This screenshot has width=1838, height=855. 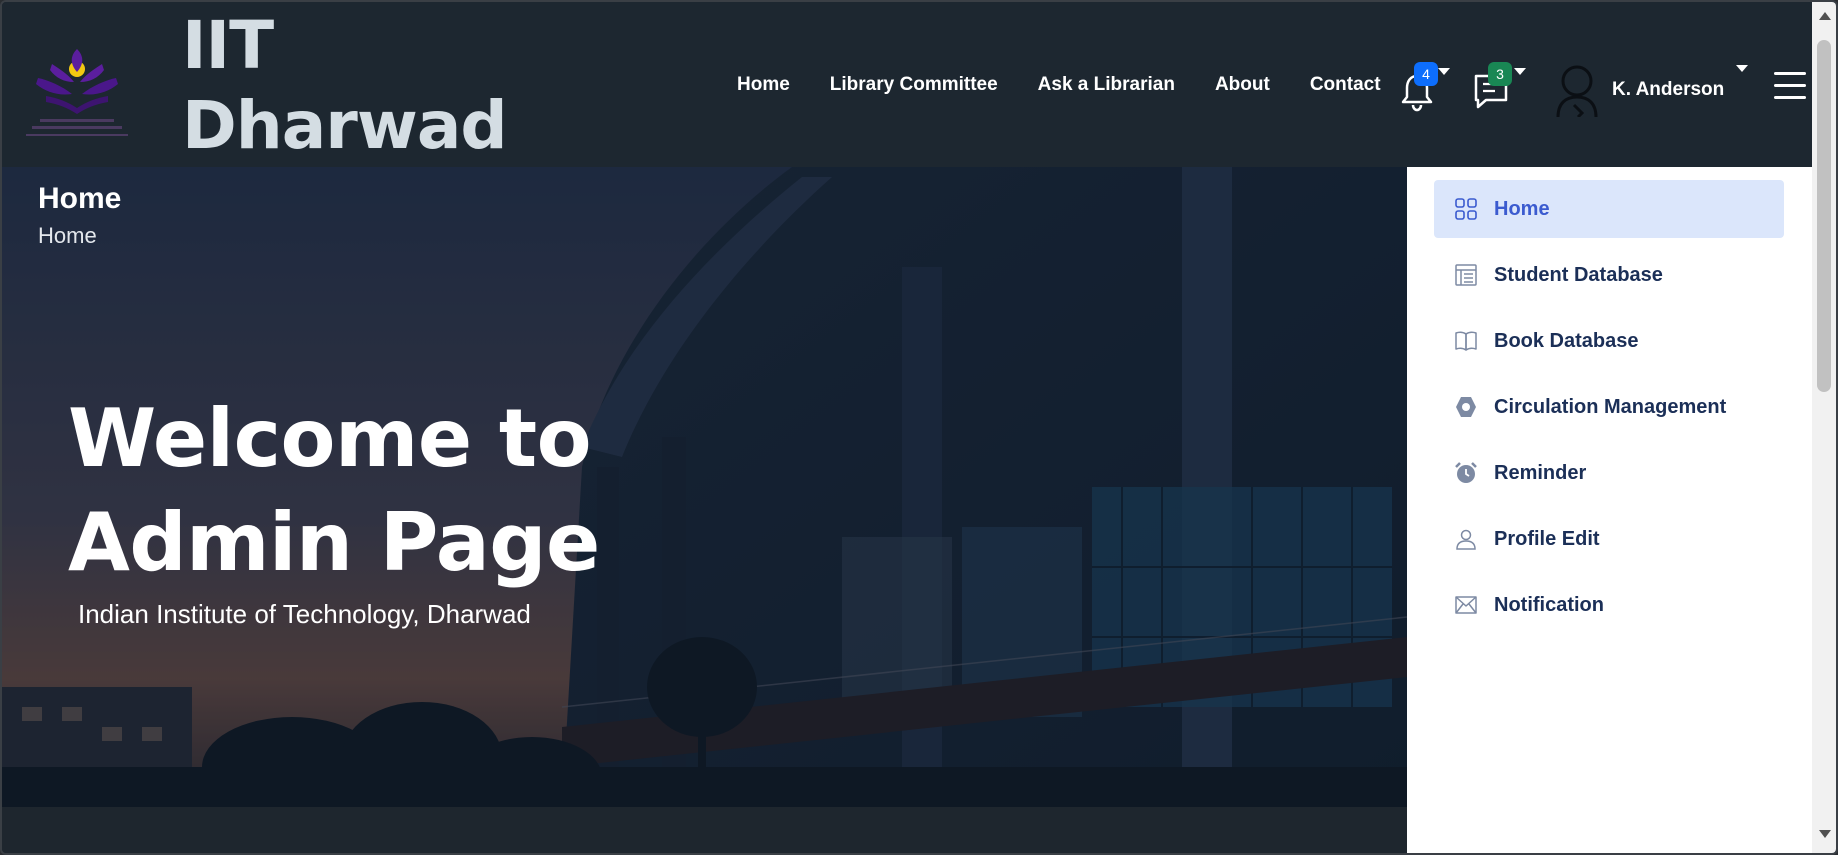 I want to click on side-menu-item-profile-edit: Profile Edit, so click(x=1609, y=539).